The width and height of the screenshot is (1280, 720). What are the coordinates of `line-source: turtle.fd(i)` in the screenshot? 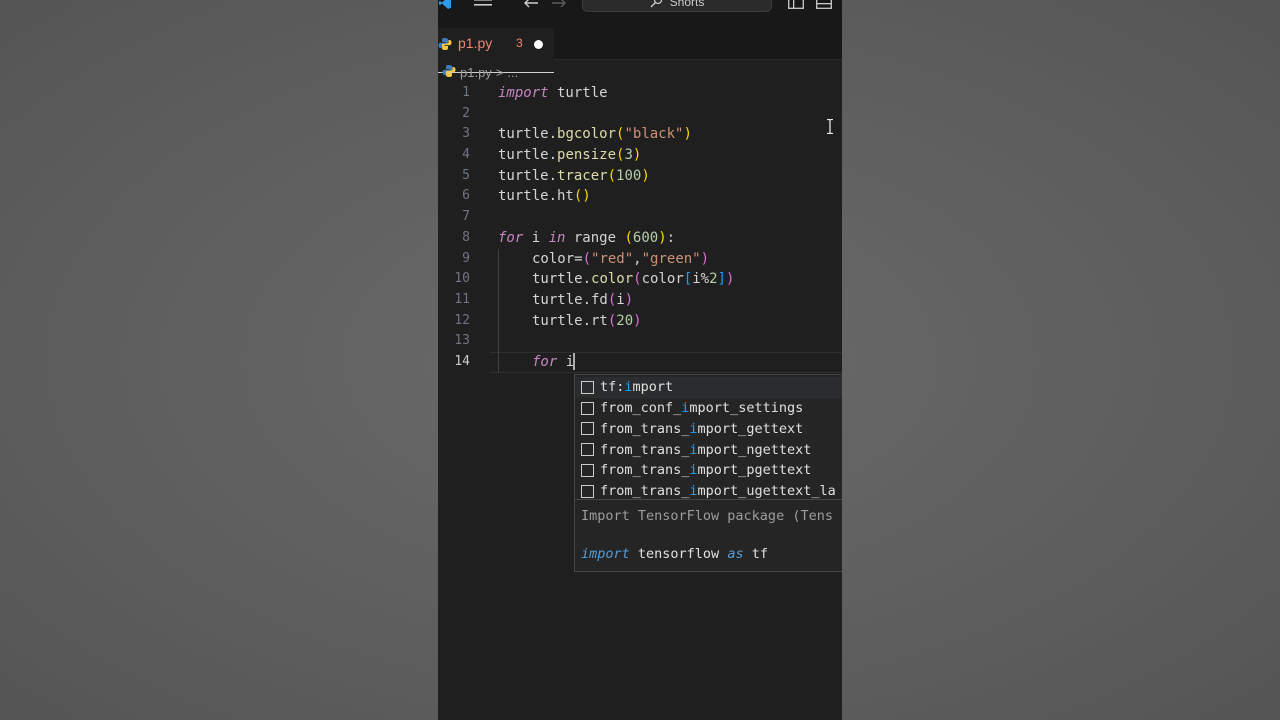 It's located at (565, 300).